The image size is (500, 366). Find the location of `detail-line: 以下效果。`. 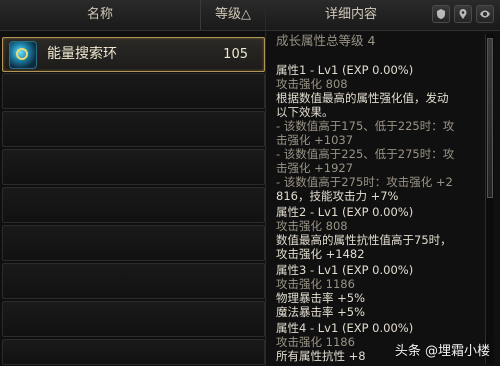

detail-line: 以下效果。 is located at coordinates (305, 112).